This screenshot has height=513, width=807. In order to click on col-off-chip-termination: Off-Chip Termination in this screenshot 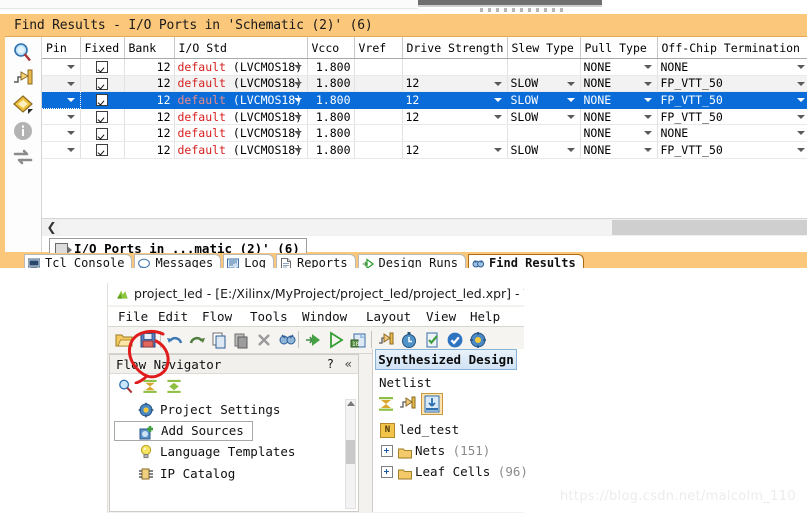, I will do `click(732, 48)`.